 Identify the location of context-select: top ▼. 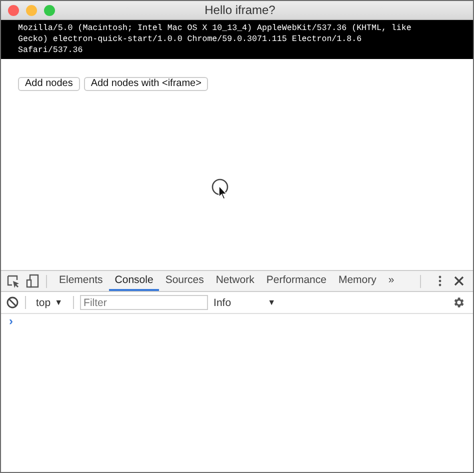
(49, 302).